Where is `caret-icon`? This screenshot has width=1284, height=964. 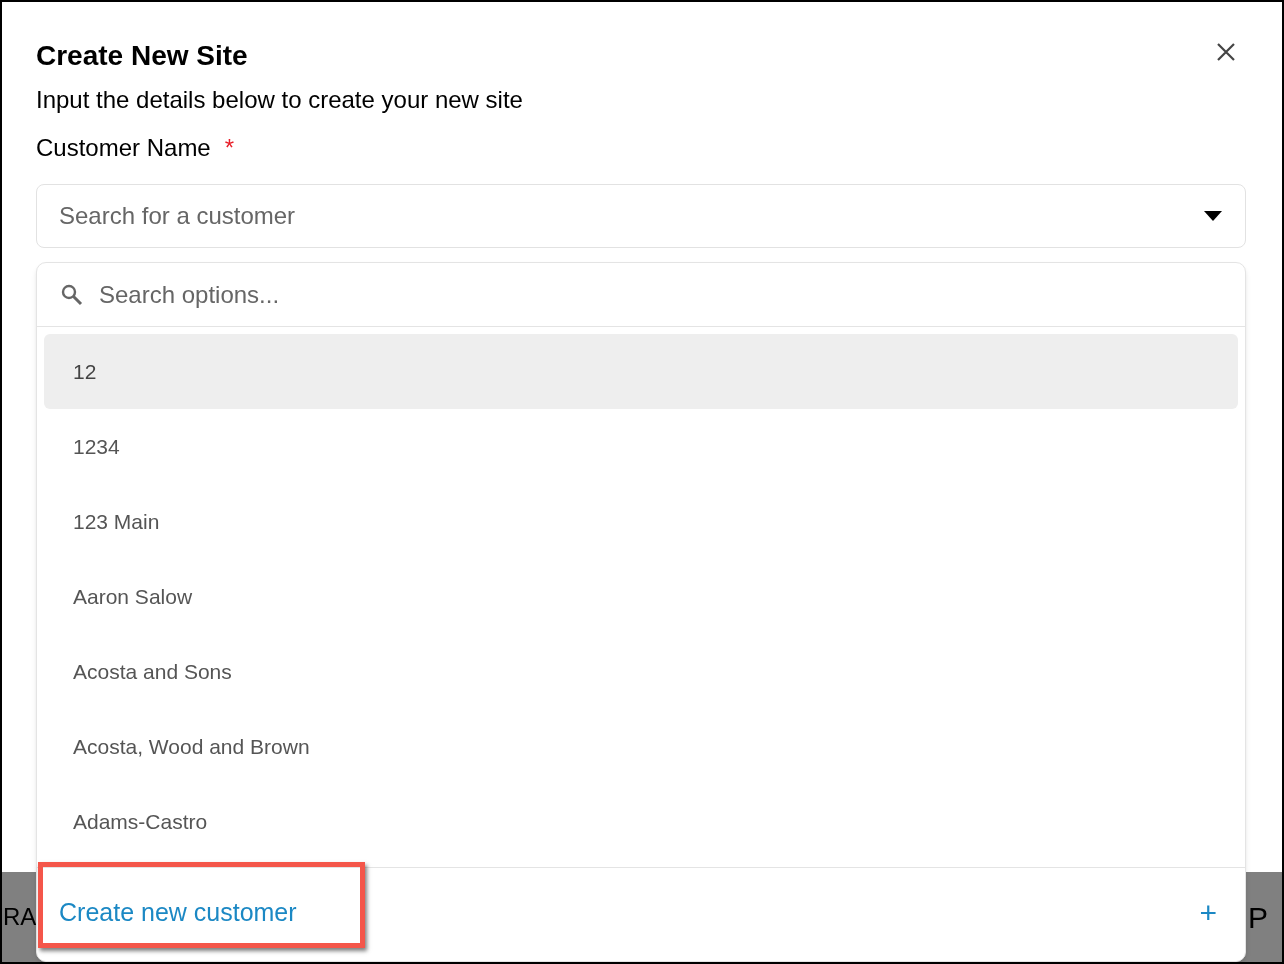 caret-icon is located at coordinates (1213, 216).